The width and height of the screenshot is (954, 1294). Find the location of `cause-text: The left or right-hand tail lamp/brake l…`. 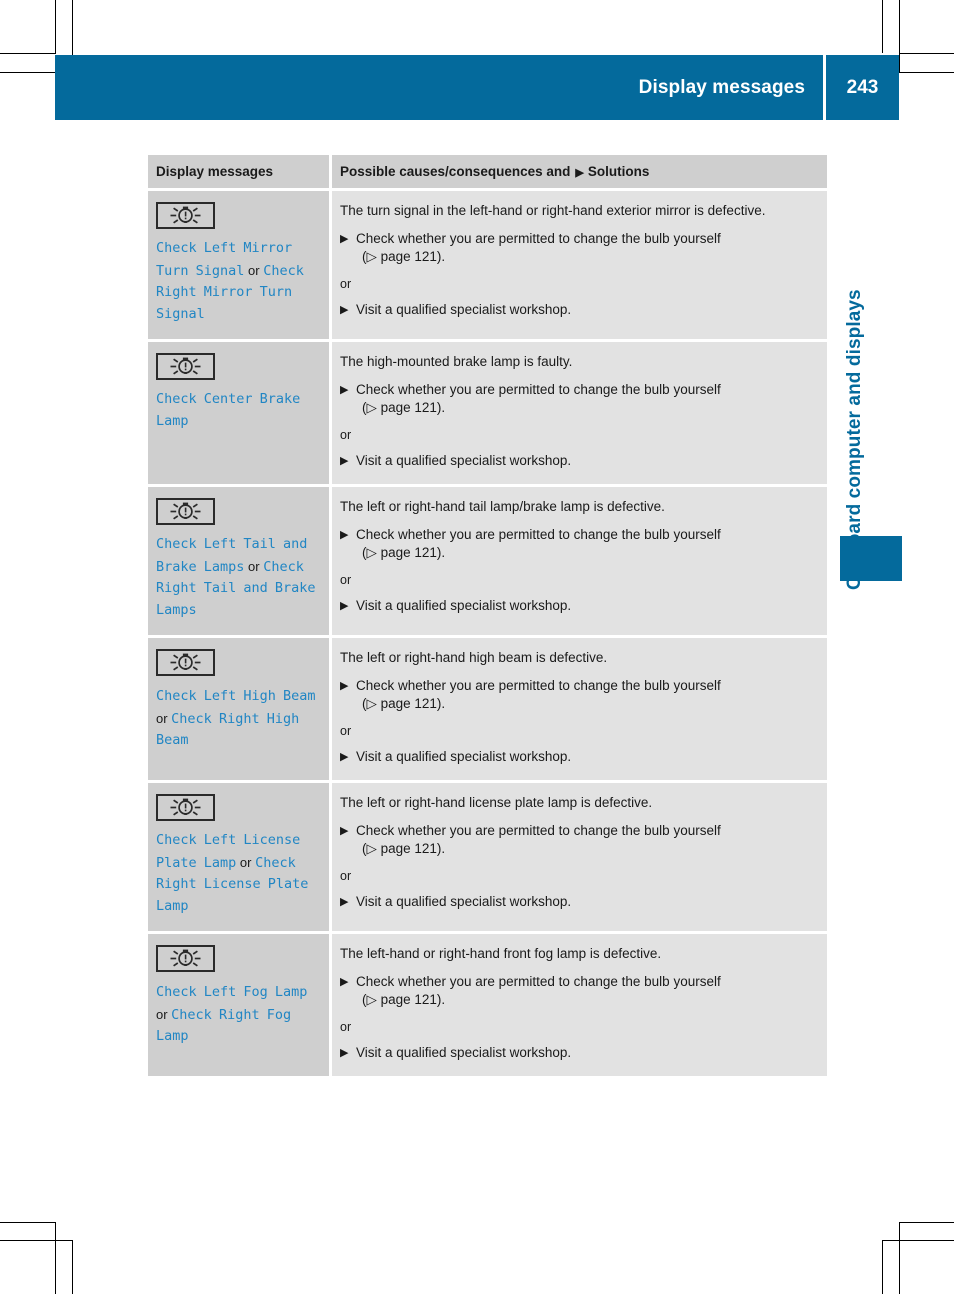

cause-text: The left or right-hand tail lamp/brake l… is located at coordinates (502, 506).